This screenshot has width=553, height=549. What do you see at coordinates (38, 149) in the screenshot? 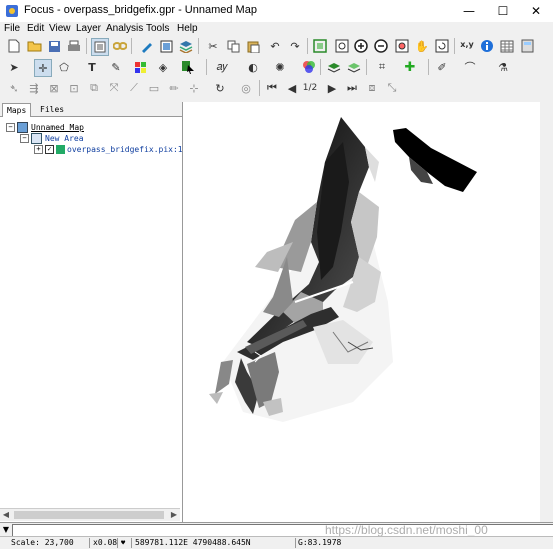
I see `expand-icon: +` at bounding box center [38, 149].